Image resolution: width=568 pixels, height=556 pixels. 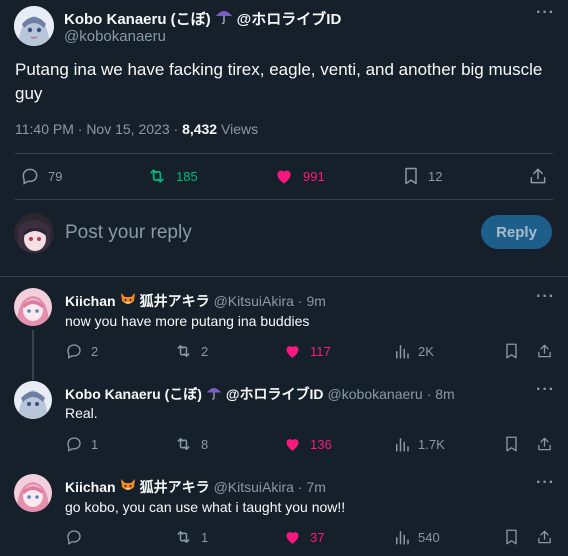 I want to click on reply-1-retweet-action: 2, so click(x=191, y=351).